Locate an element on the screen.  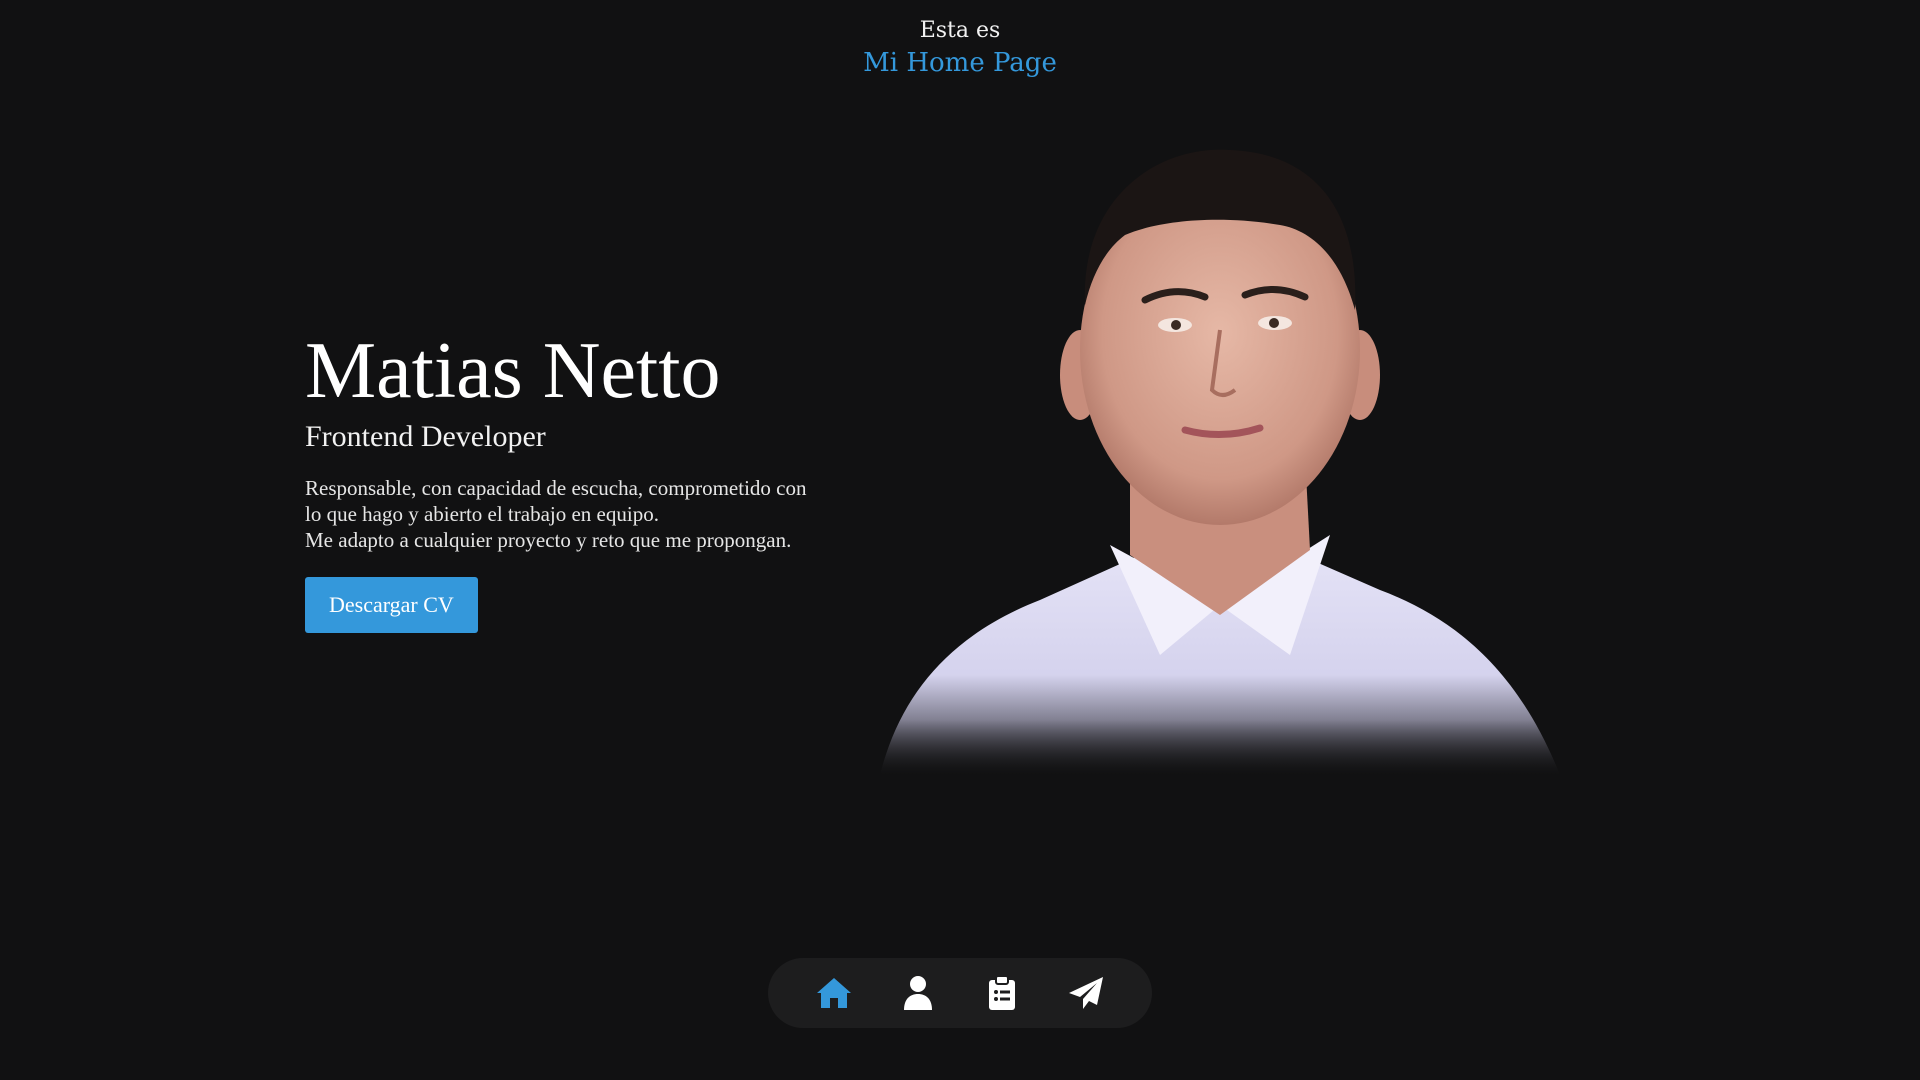
nav-experience is located at coordinates (1002, 993).